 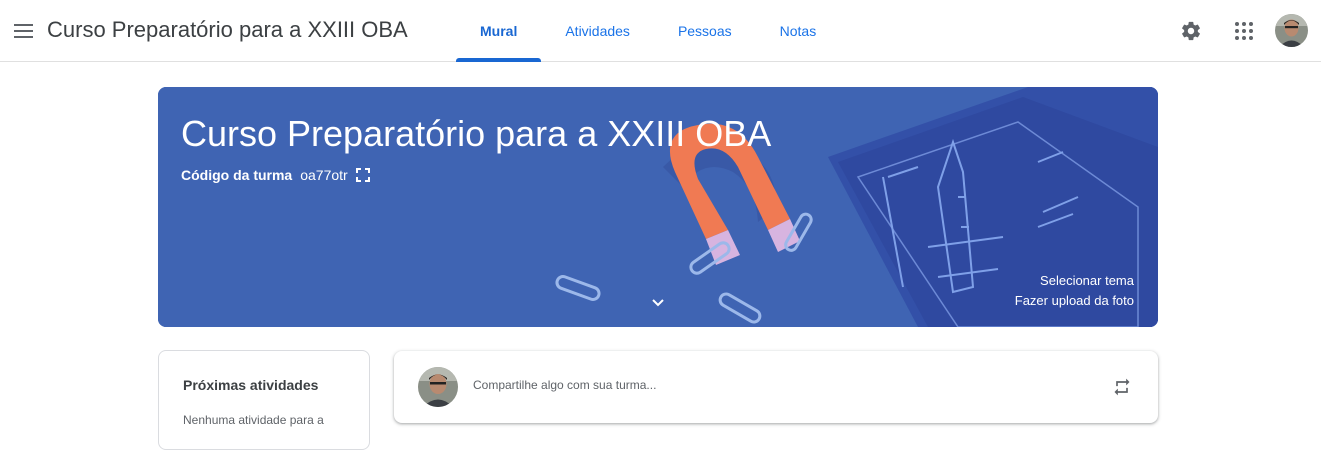 What do you see at coordinates (237, 175) in the screenshot?
I see `class-code-label: Código da turma` at bounding box center [237, 175].